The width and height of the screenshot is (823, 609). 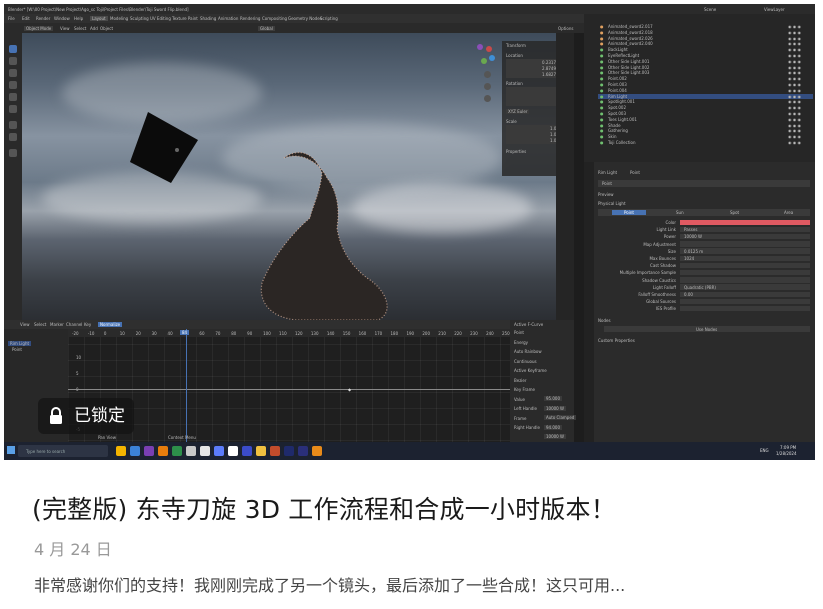 What do you see at coordinates (289, 451) in the screenshot?
I see `after-effects-icon` at bounding box center [289, 451].